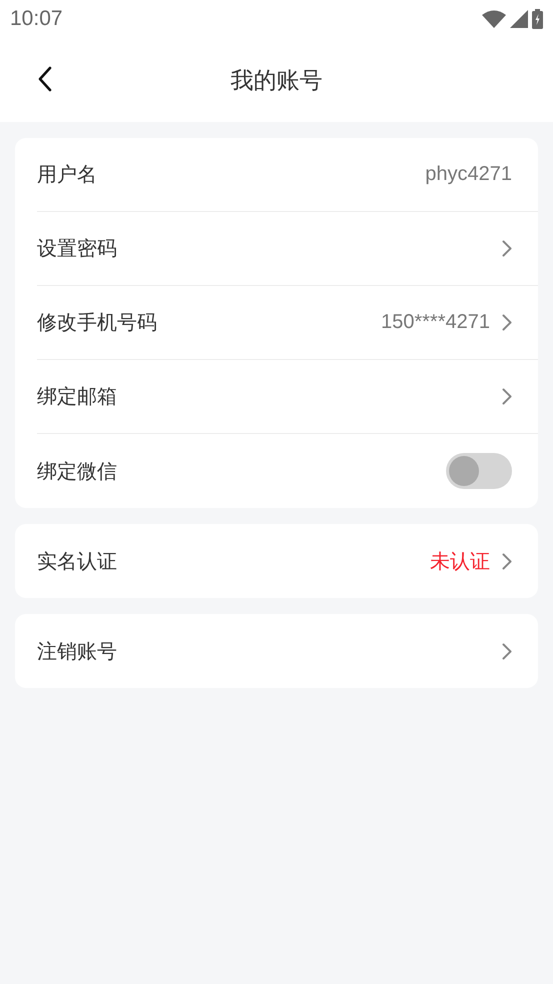 The width and height of the screenshot is (553, 984). What do you see at coordinates (479, 471) in the screenshot?
I see `toggle-switch` at bounding box center [479, 471].